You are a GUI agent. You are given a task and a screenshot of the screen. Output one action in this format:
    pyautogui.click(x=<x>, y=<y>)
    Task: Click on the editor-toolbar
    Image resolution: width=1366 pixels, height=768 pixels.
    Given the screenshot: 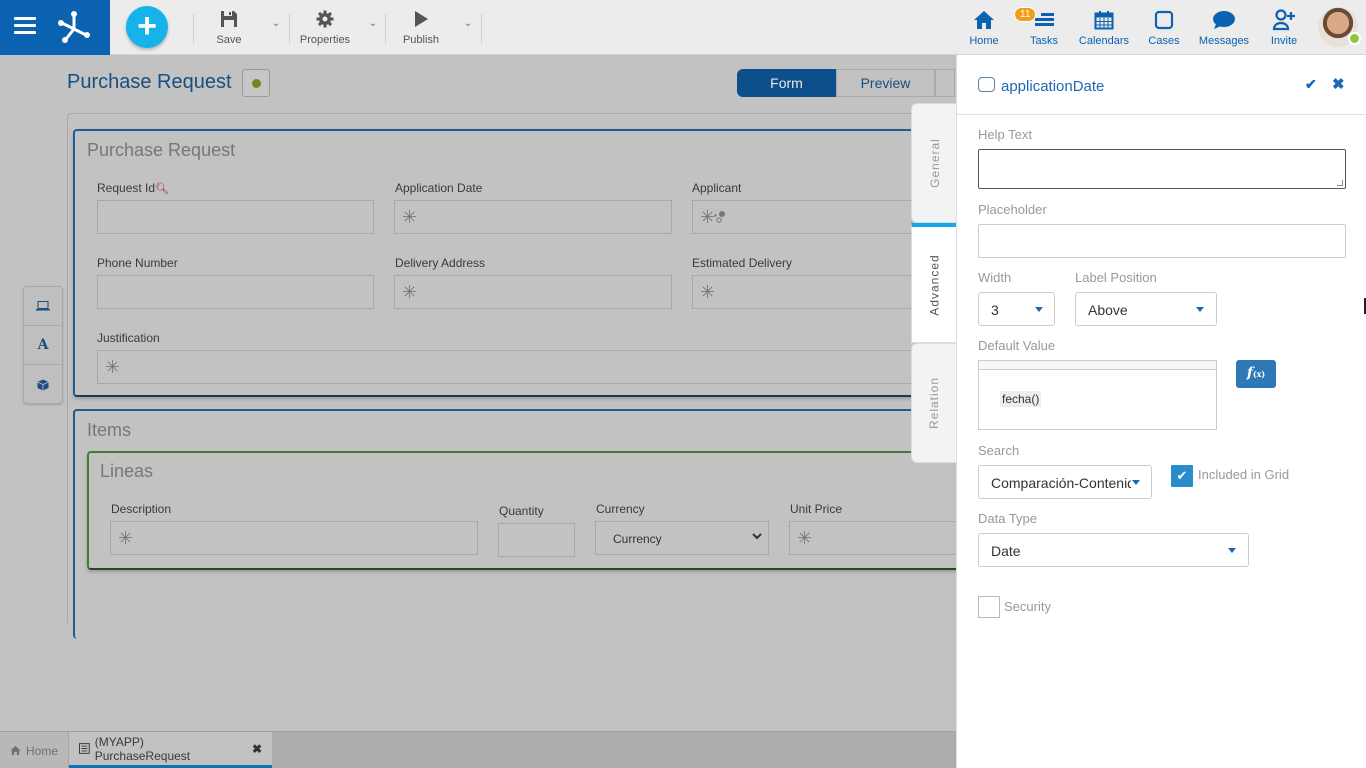 What is the action you would take?
    pyautogui.click(x=1097, y=365)
    